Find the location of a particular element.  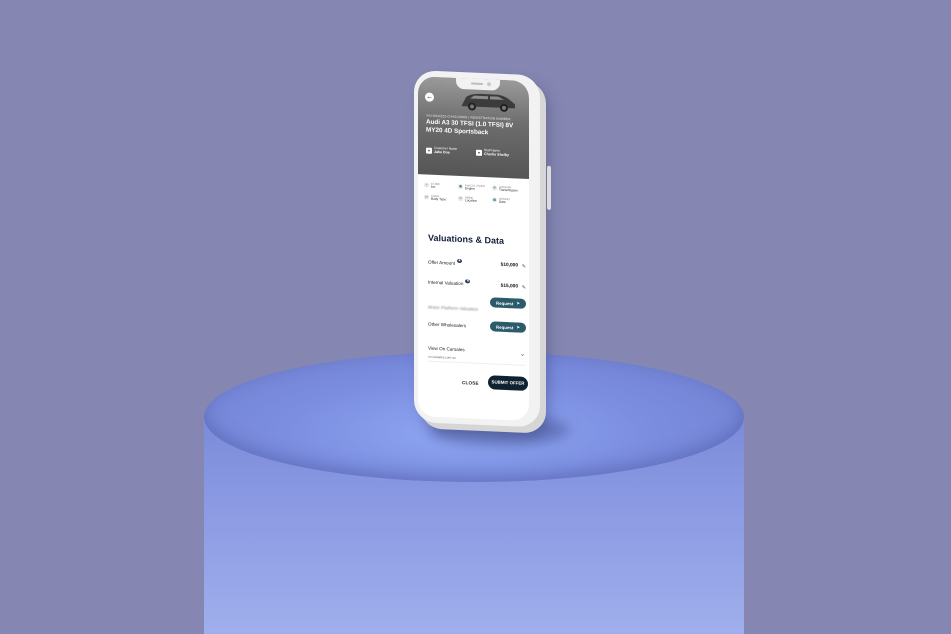

carsales-row: View On Carsales on carsales.com.au ⌄ is located at coordinates (477, 350).